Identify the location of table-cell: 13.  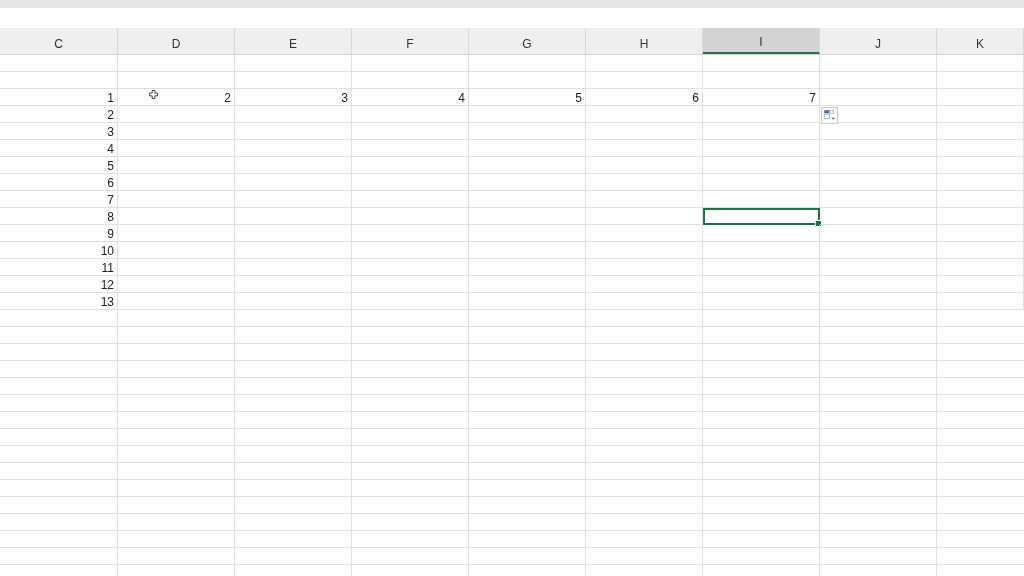
(59, 301).